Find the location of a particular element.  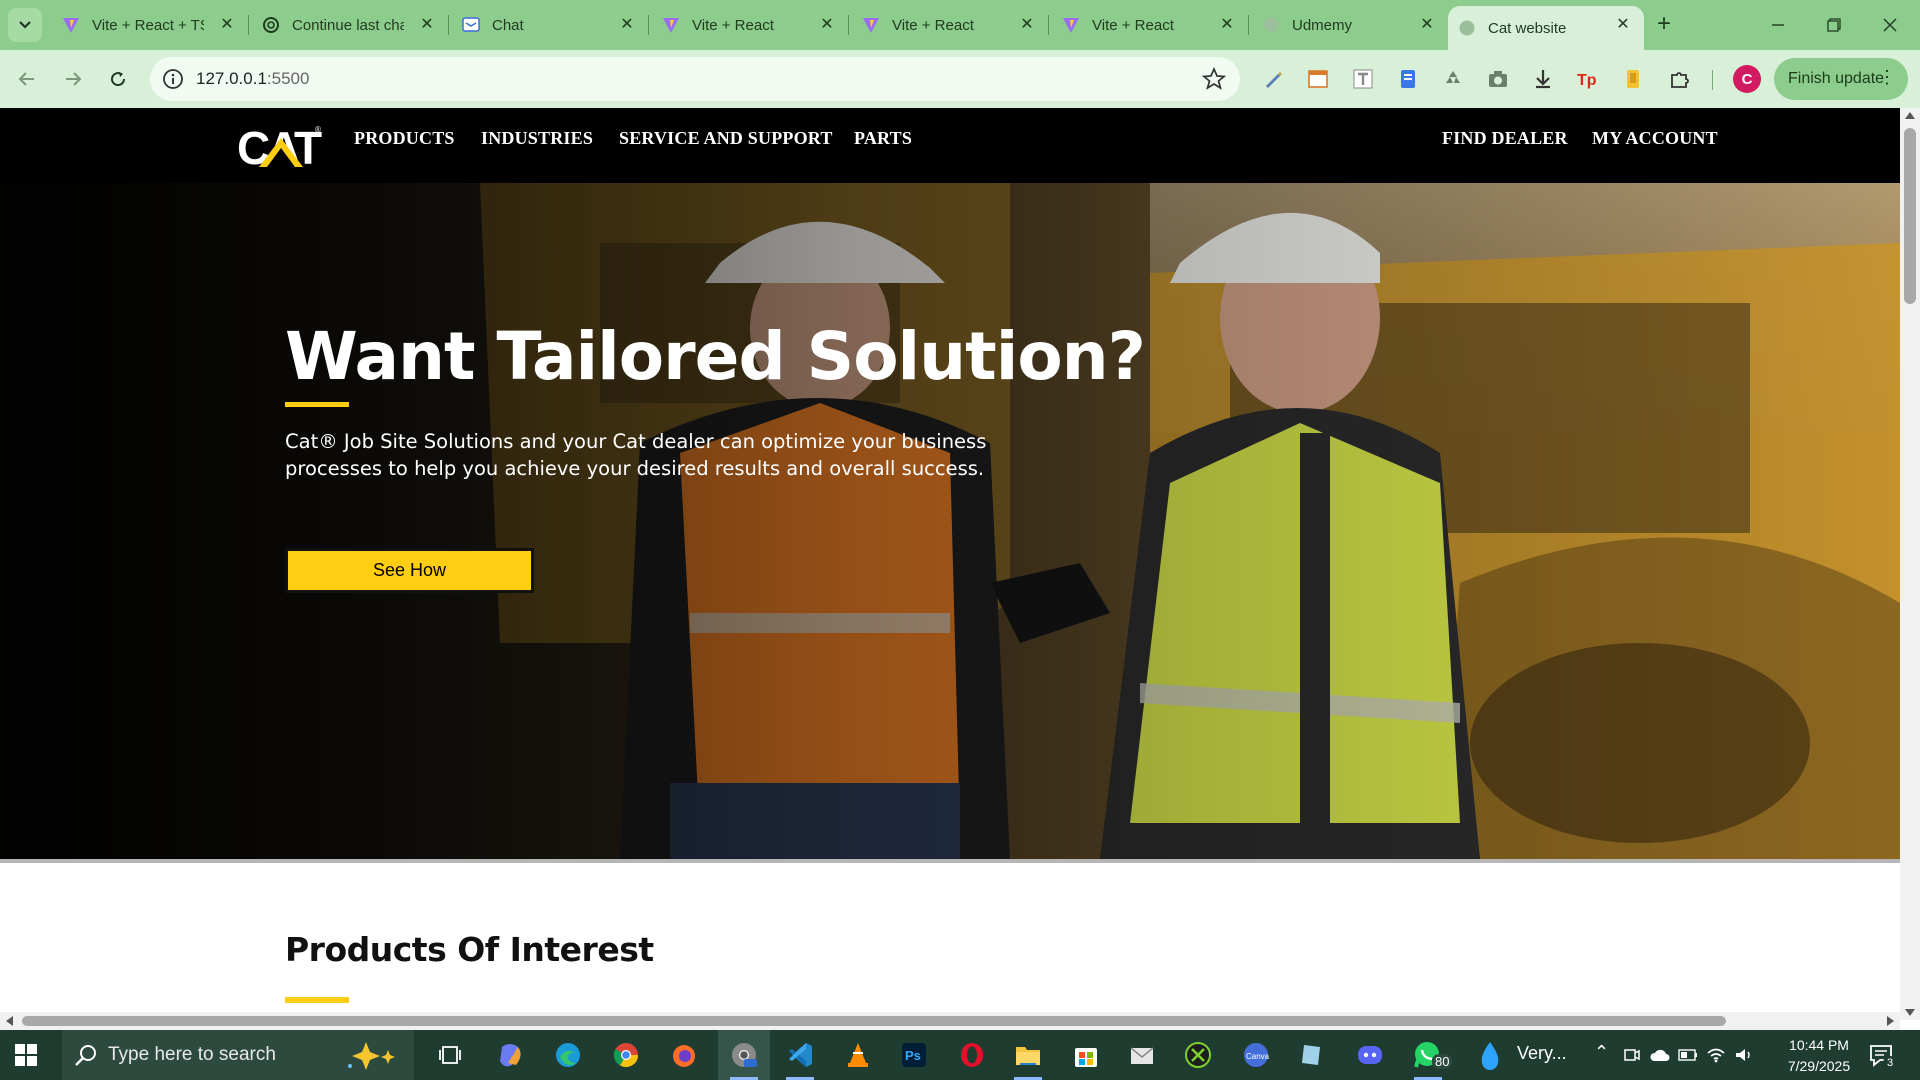

scroll-up-arrow is located at coordinates (1910, 115).